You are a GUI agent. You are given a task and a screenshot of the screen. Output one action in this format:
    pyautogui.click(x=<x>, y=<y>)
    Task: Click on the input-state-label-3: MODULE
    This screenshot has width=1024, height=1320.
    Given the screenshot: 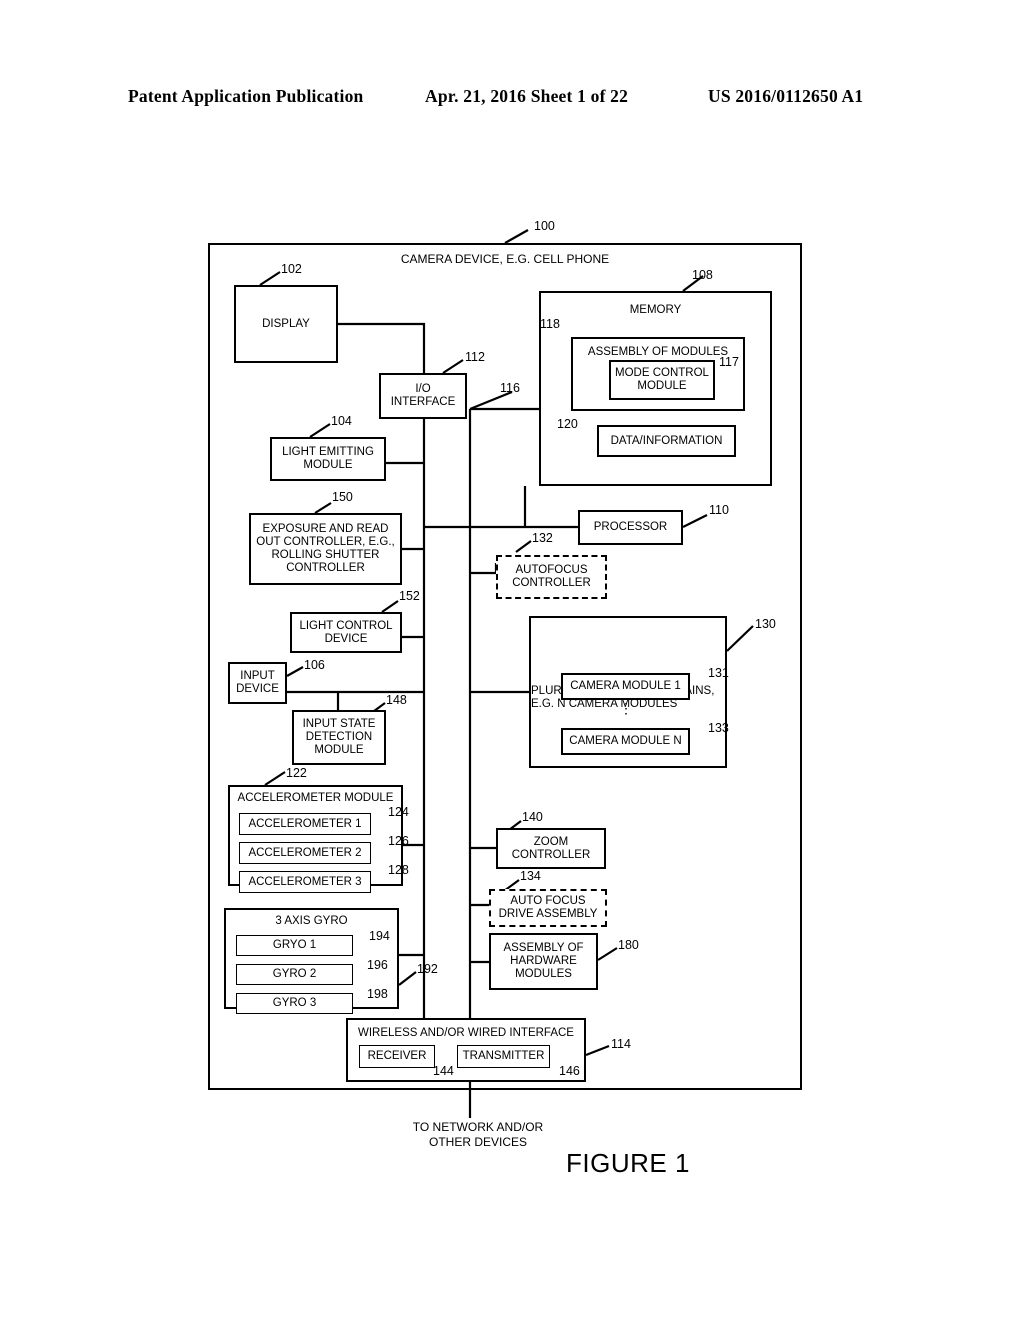 What is the action you would take?
    pyautogui.click(x=339, y=750)
    